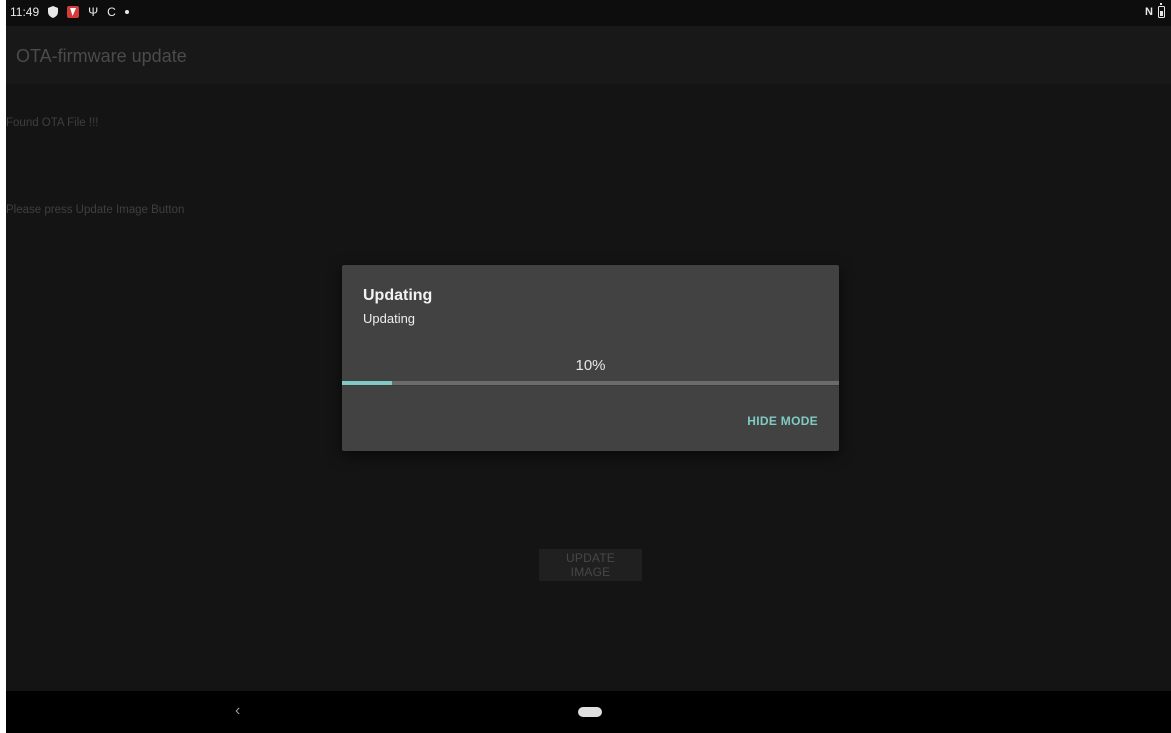 This screenshot has height=733, width=1171. I want to click on status-right-group: N, so click(1155, 11).